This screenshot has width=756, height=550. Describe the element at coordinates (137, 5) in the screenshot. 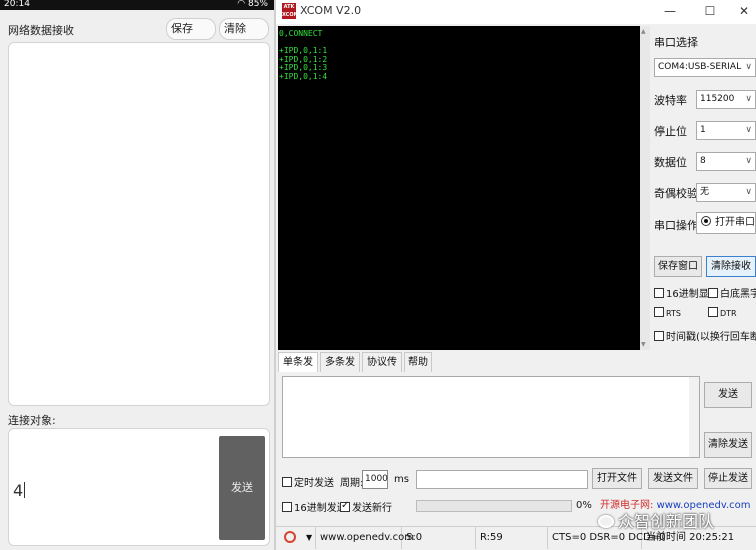

I see `phone-status-bar: 20:14 ◠ 85%` at that location.